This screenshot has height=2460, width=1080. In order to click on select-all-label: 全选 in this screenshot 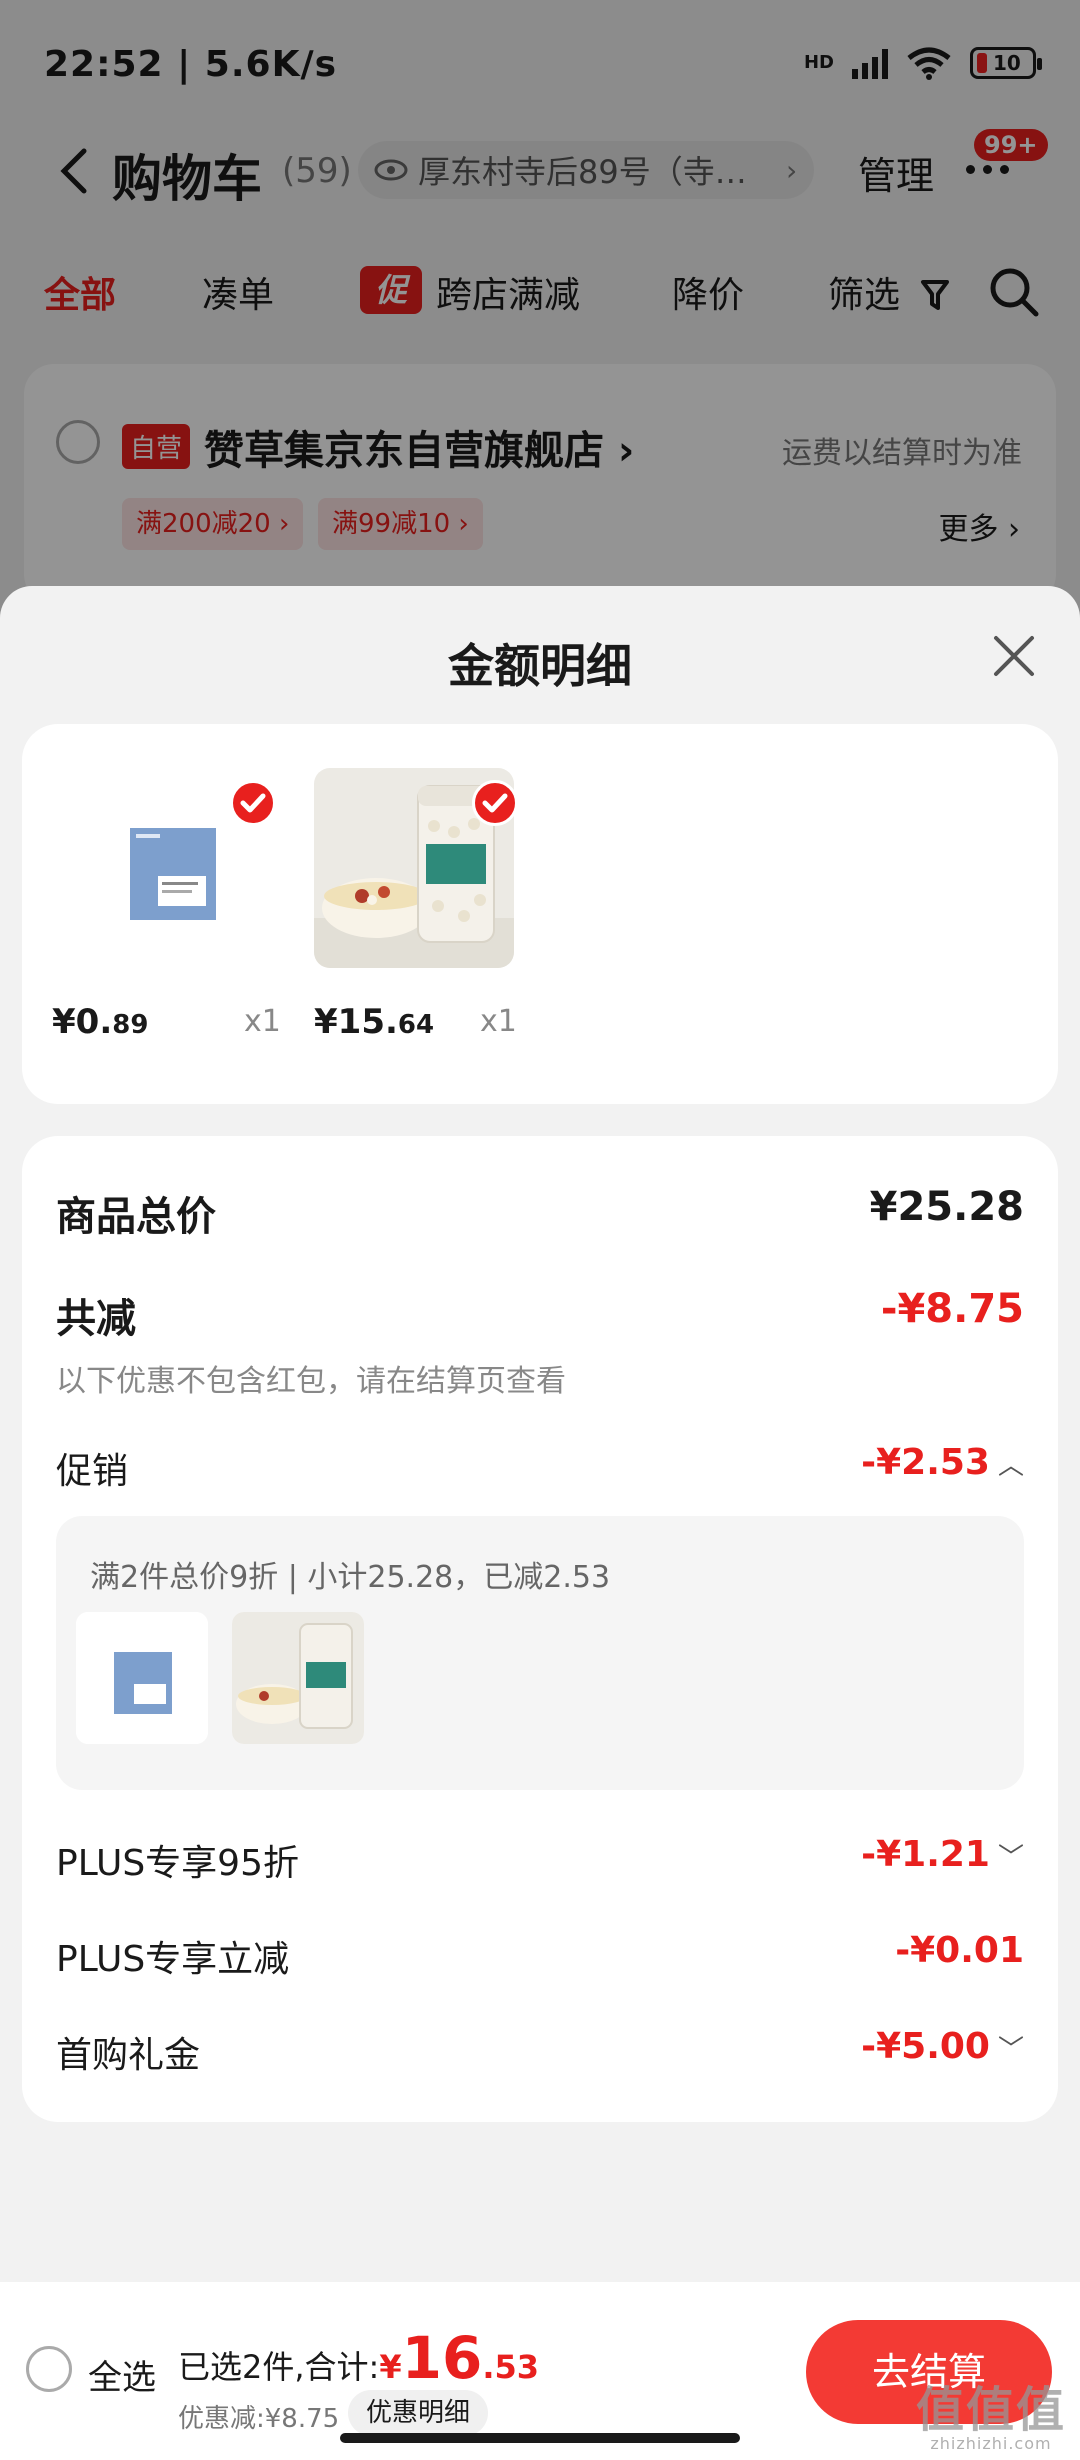, I will do `click(122, 2374)`.